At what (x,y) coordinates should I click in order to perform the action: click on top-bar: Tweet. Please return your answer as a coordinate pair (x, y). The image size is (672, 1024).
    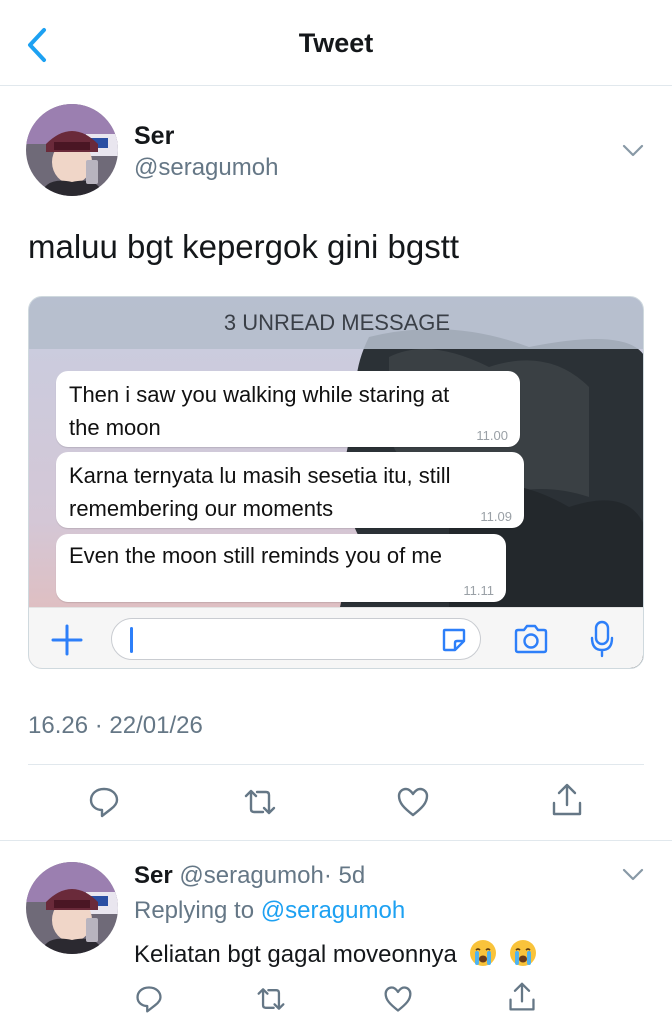
    Looking at the image, I should click on (336, 43).